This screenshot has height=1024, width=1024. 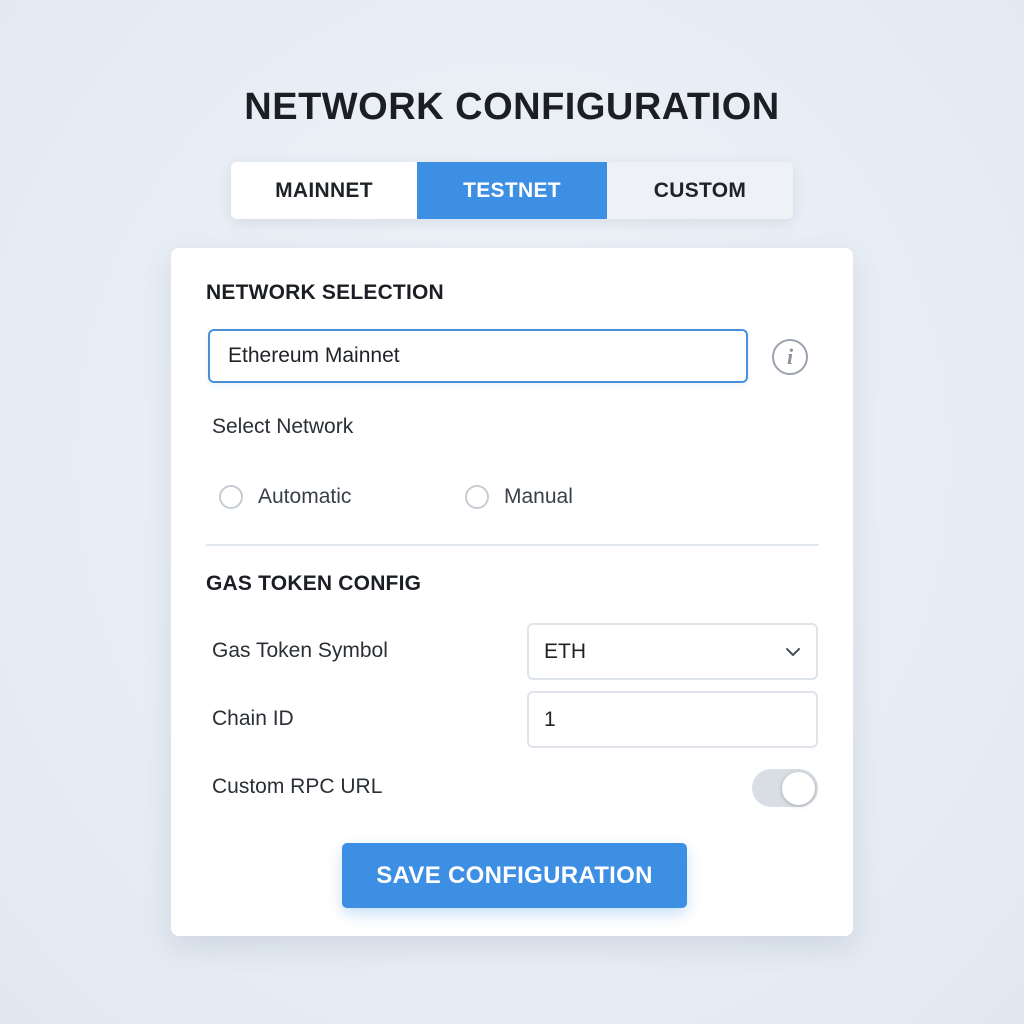 What do you see at coordinates (300, 650) in the screenshot?
I see `gas-token-symbol-label: Gas Token Symbol` at bounding box center [300, 650].